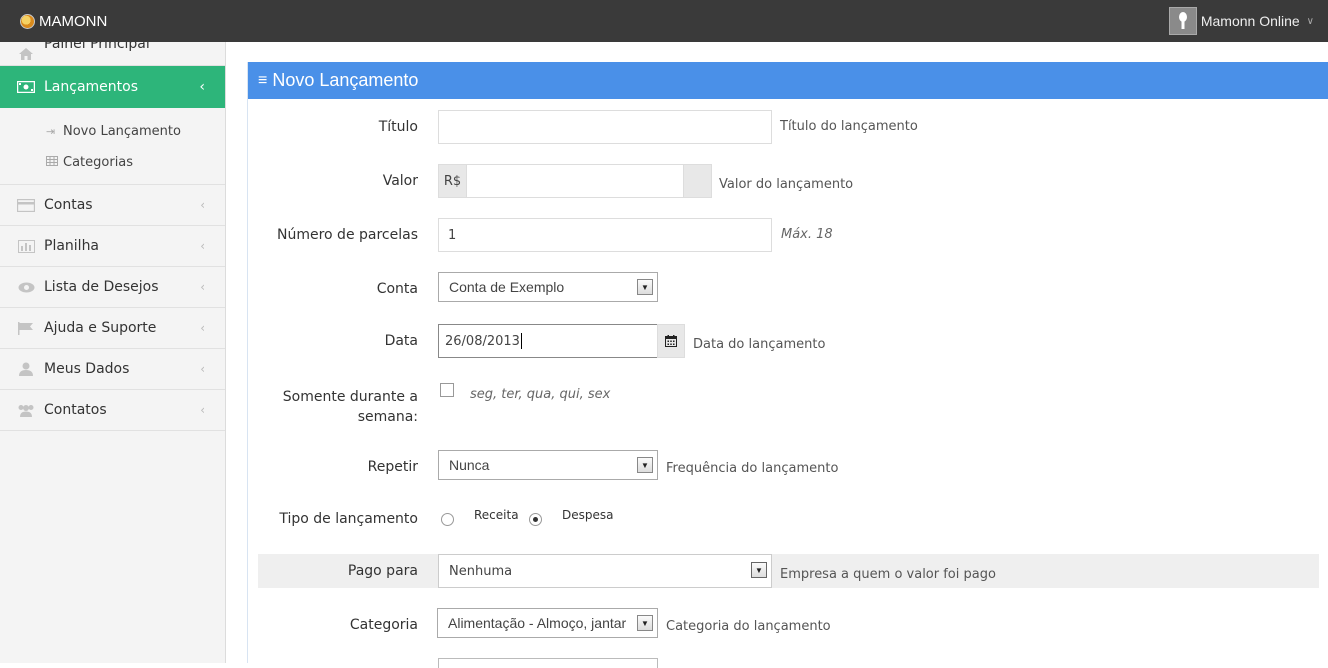  What do you see at coordinates (507, 287) in the screenshot?
I see `conta-selected-value: Conta de Exemplo` at bounding box center [507, 287].